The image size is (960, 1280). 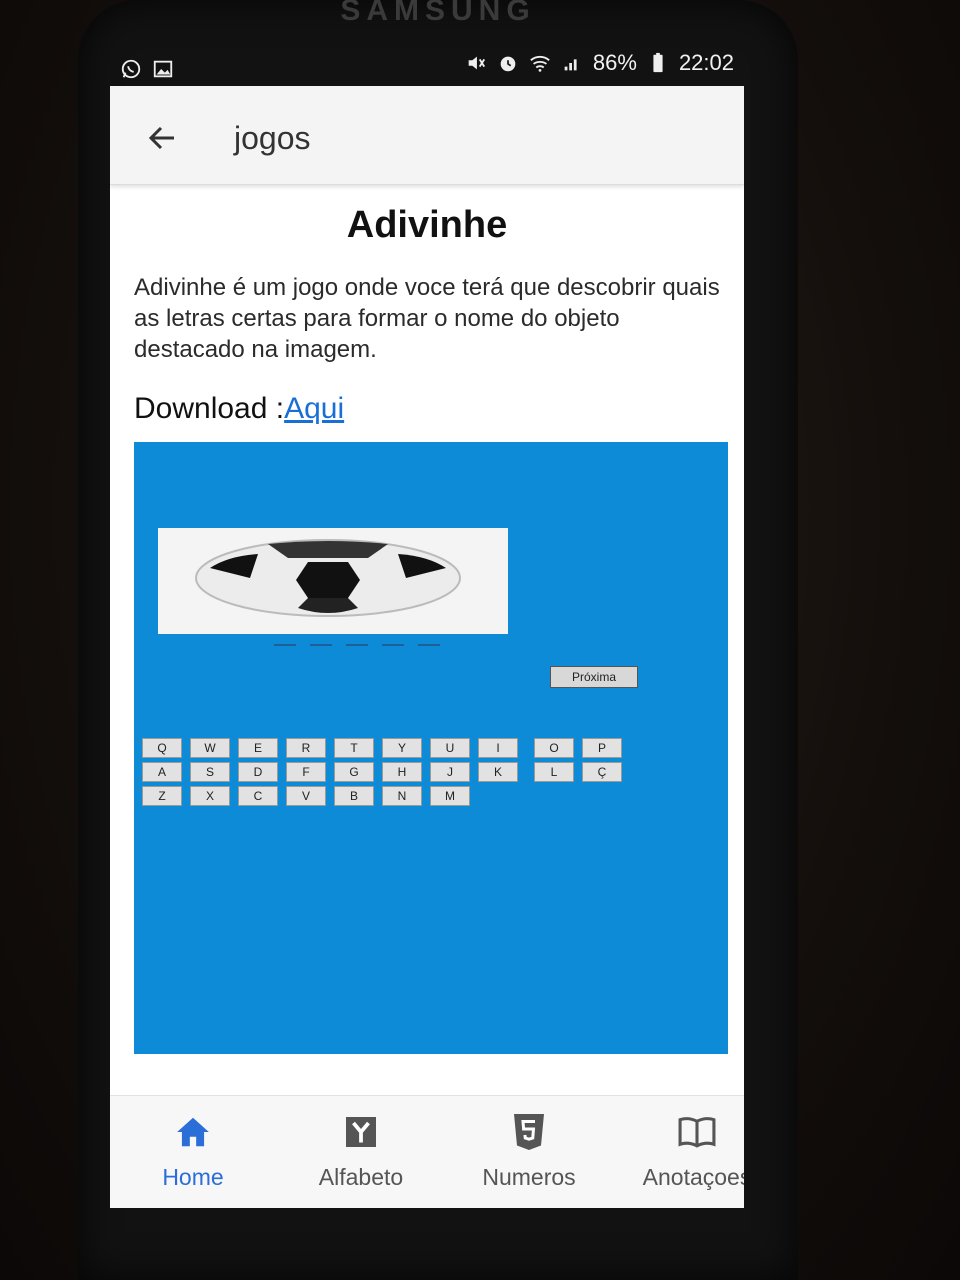 I want to click on wifi-icon, so click(x=540, y=63).